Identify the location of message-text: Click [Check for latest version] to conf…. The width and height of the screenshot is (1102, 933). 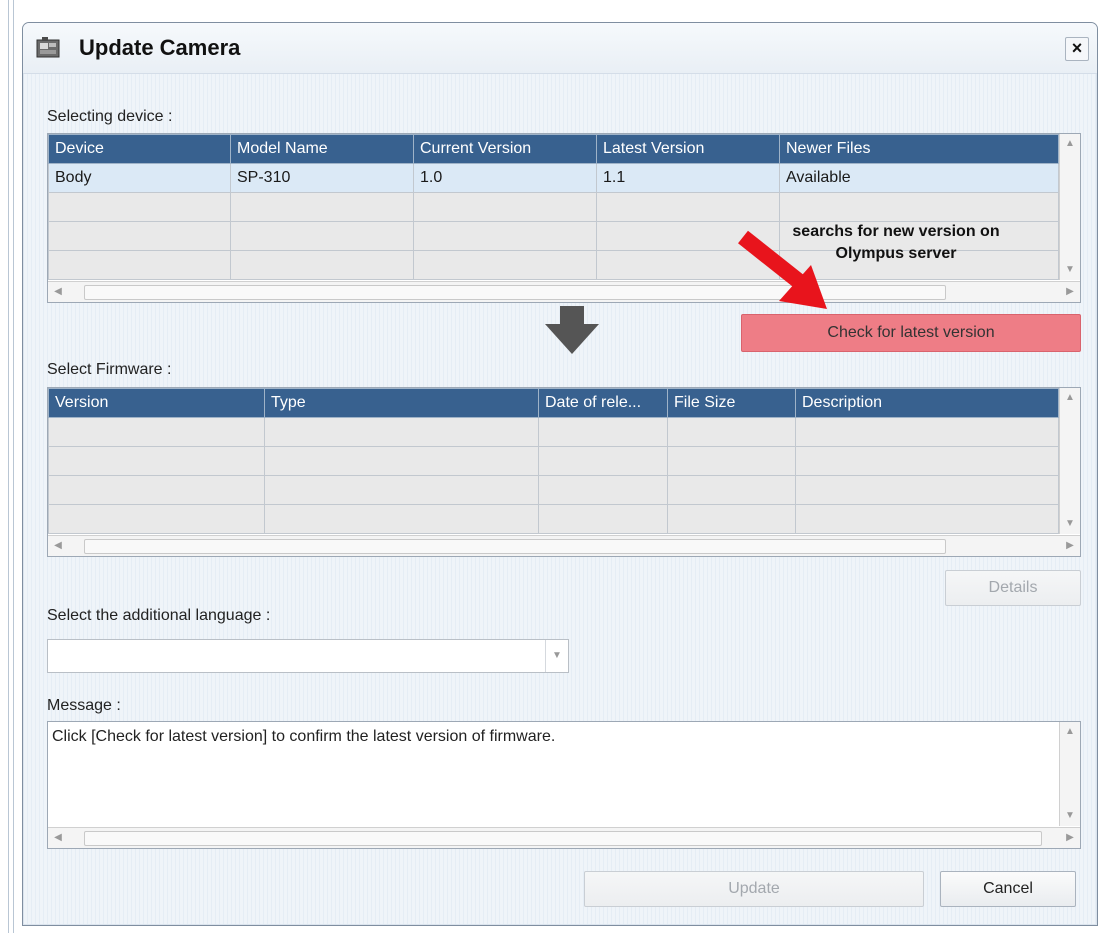
(304, 736).